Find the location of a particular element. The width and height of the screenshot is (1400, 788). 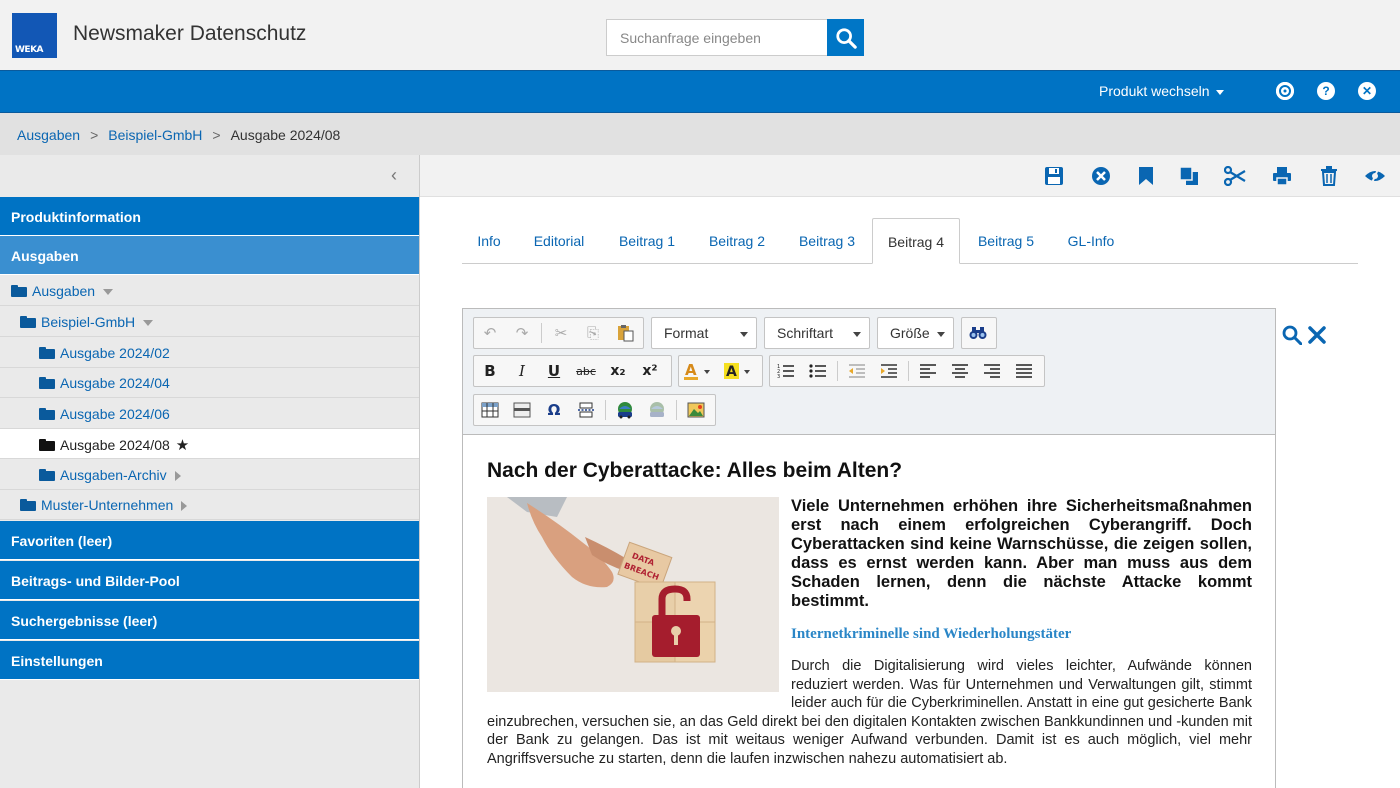

paragraph-group: 123 is located at coordinates (907, 371).